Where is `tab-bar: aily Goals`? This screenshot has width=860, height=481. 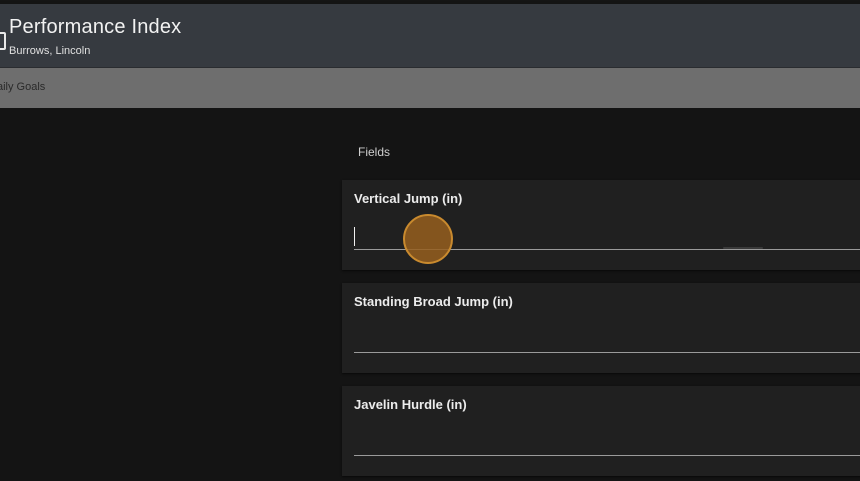
tab-bar: aily Goals is located at coordinates (430, 88).